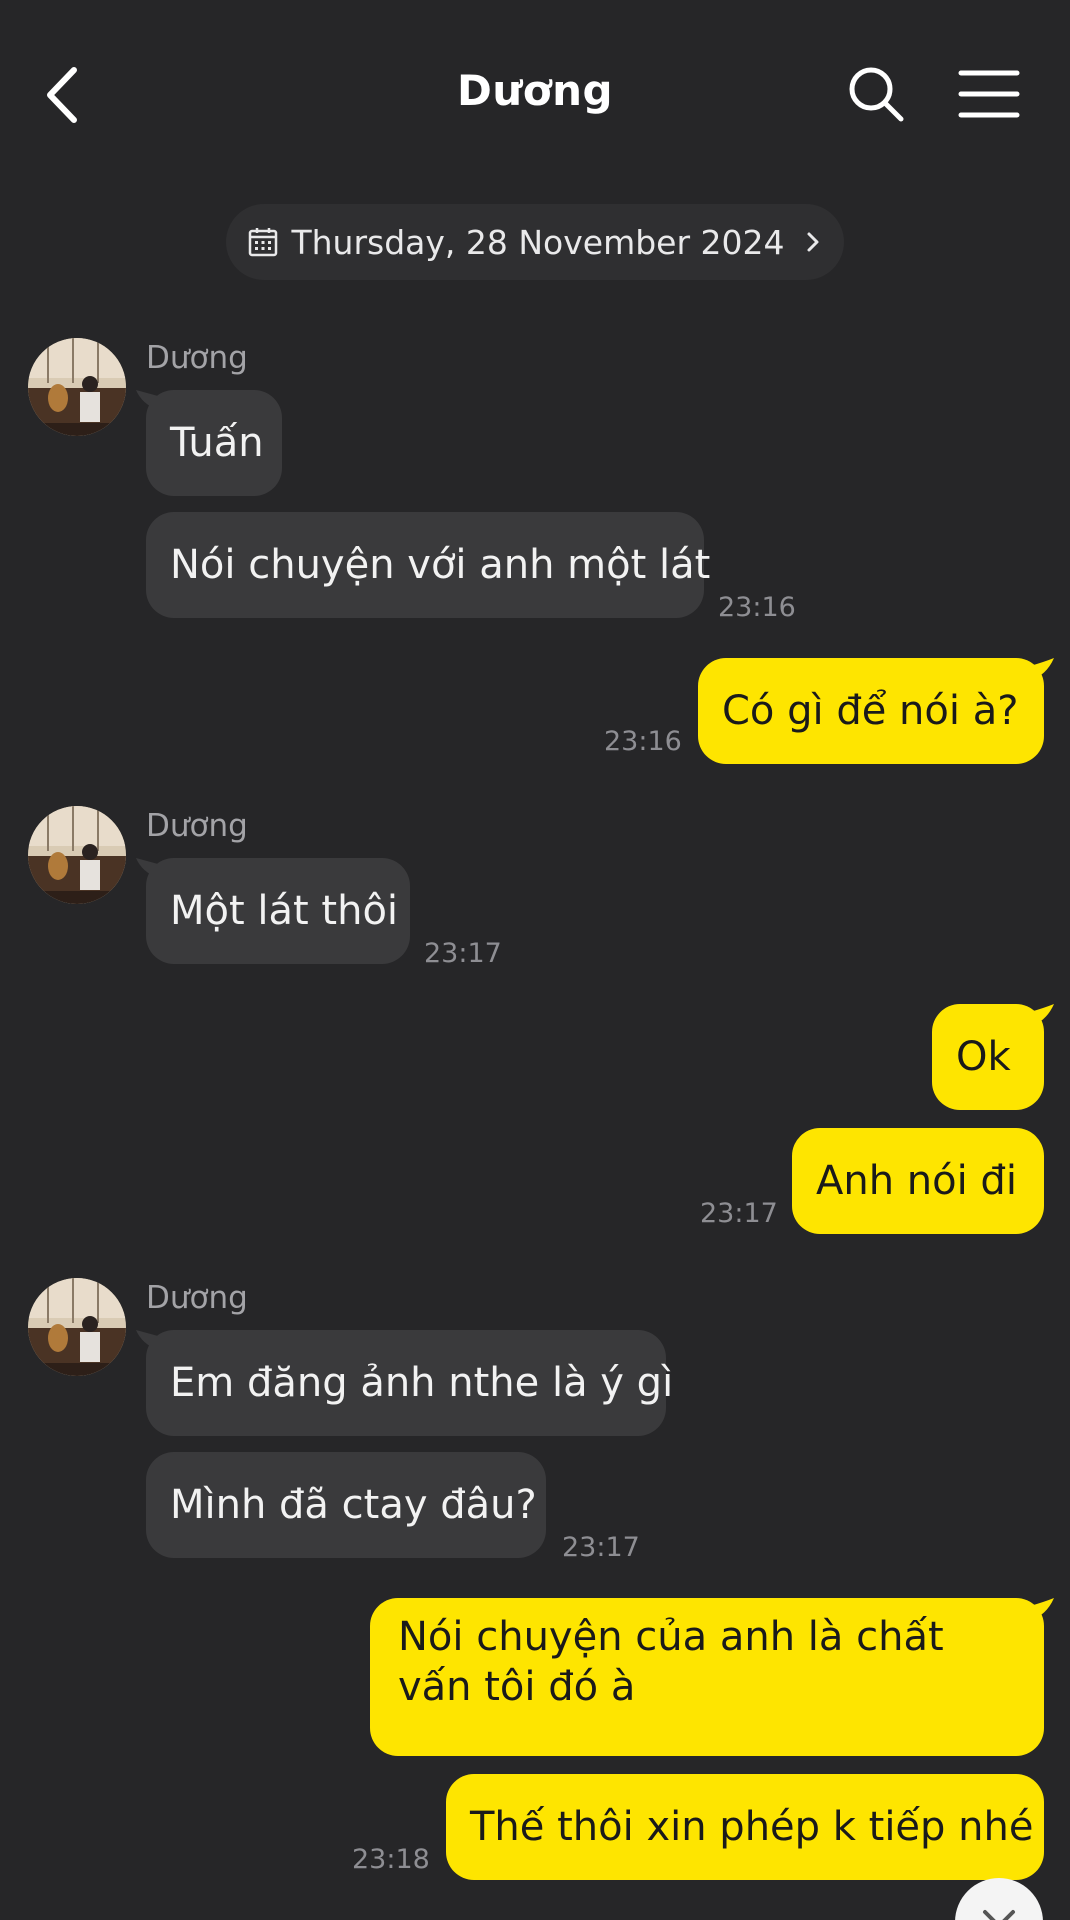 This screenshot has width=1070, height=1920. What do you see at coordinates (346, 1505) in the screenshot?
I see `message-bubble-incoming: Mình đã ctay đâu?` at bounding box center [346, 1505].